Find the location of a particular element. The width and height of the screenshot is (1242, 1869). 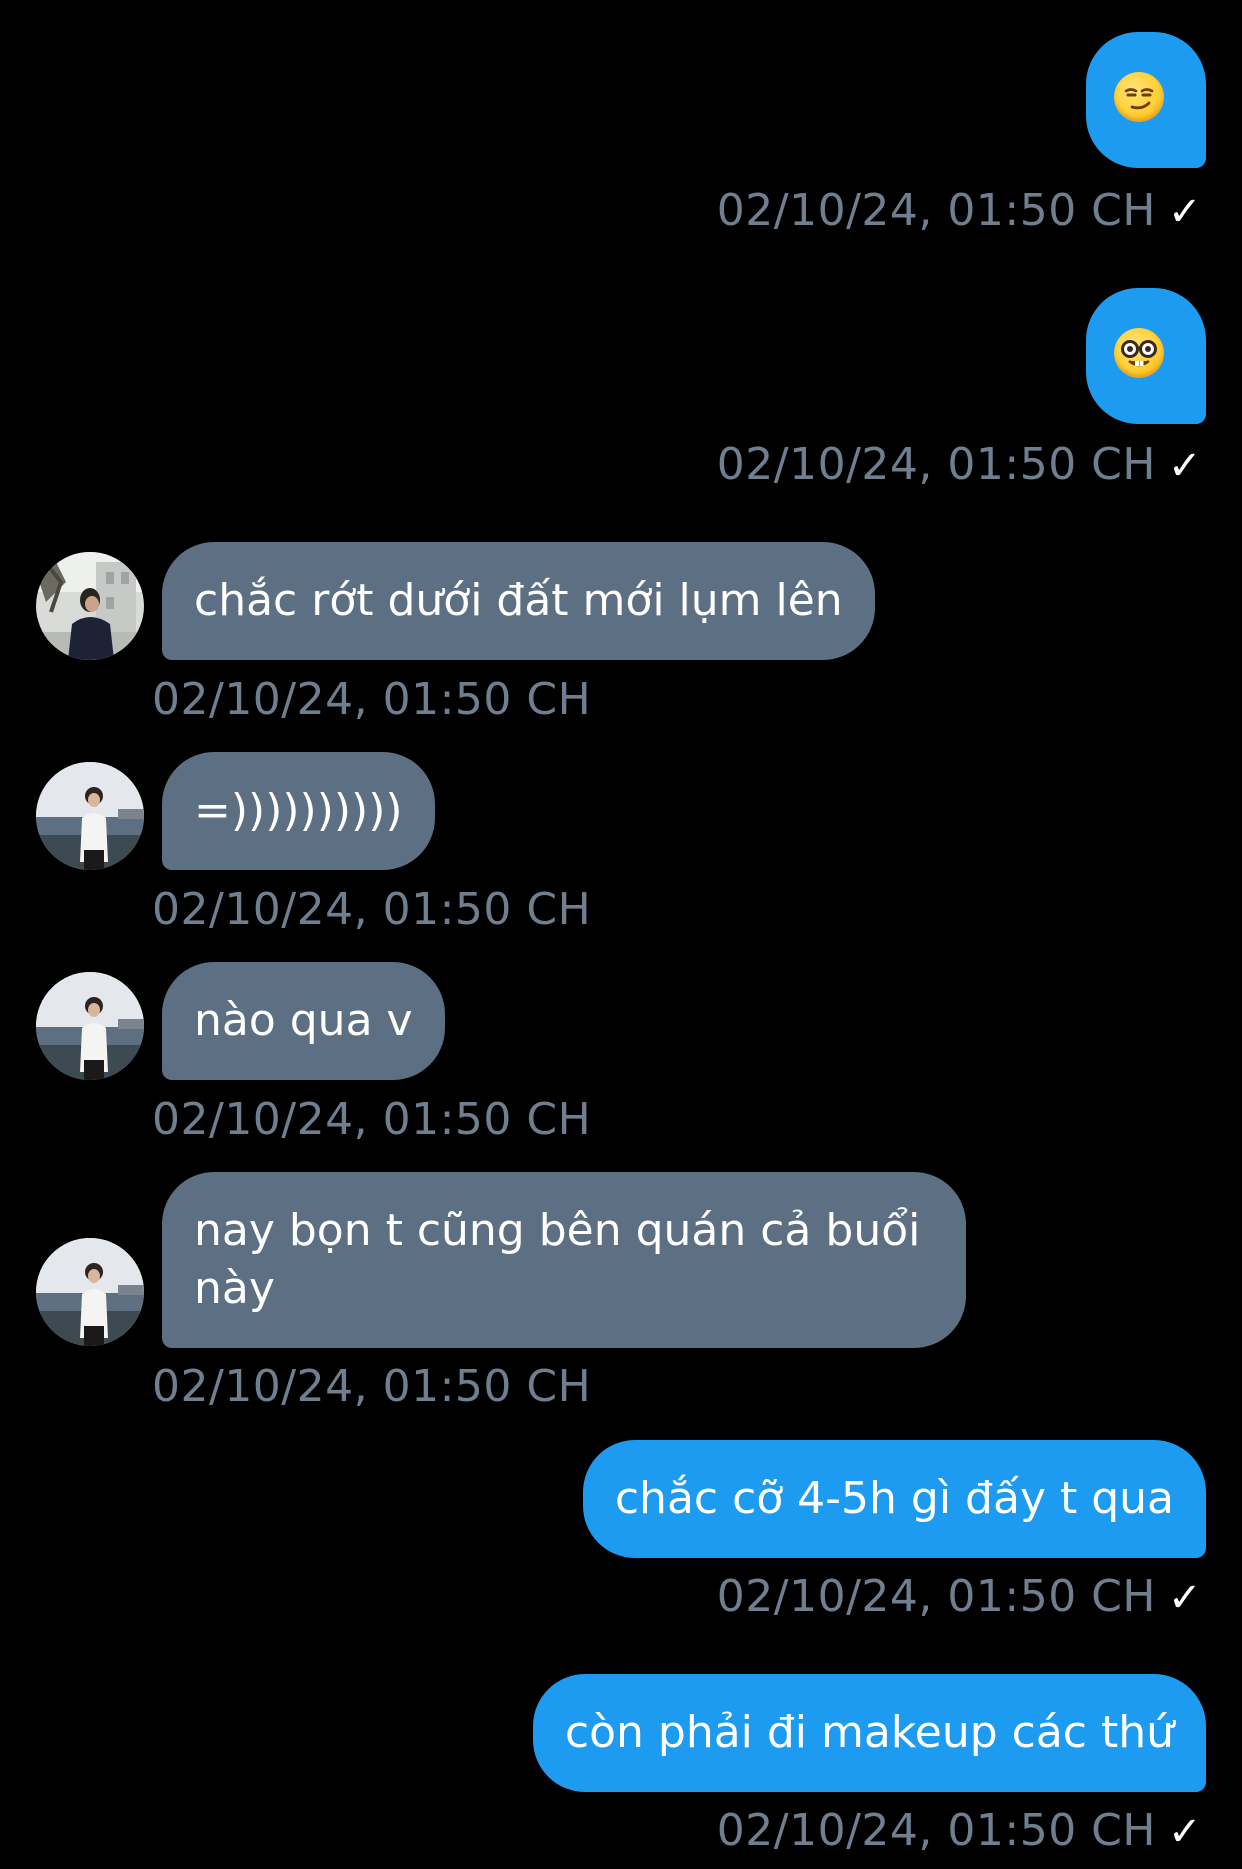

avatar-street-photo is located at coordinates (90, 606).